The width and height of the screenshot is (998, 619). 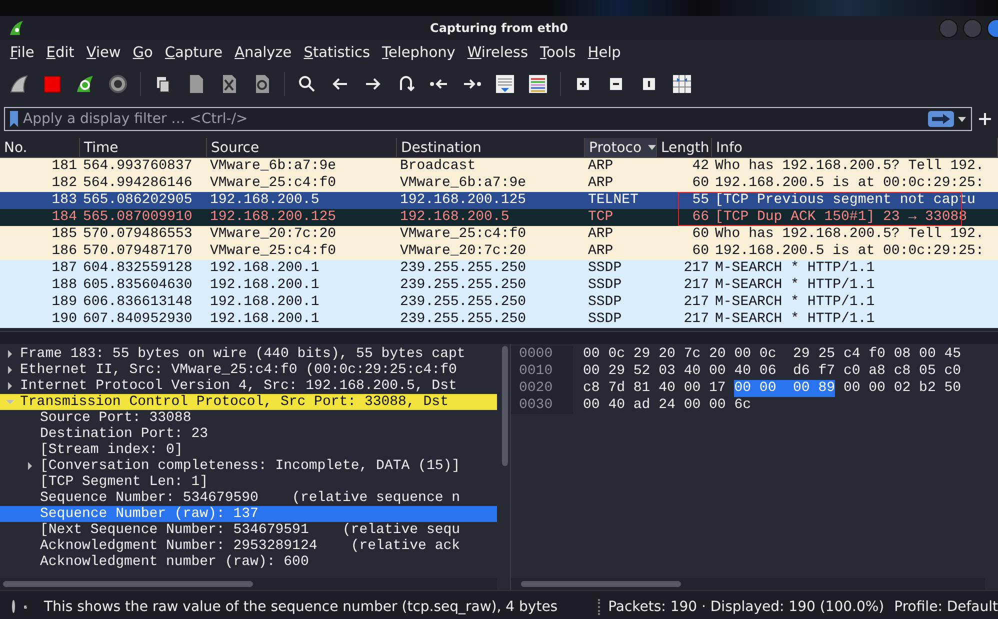 I want to click on add-filter-button-icon, so click(x=985, y=119).